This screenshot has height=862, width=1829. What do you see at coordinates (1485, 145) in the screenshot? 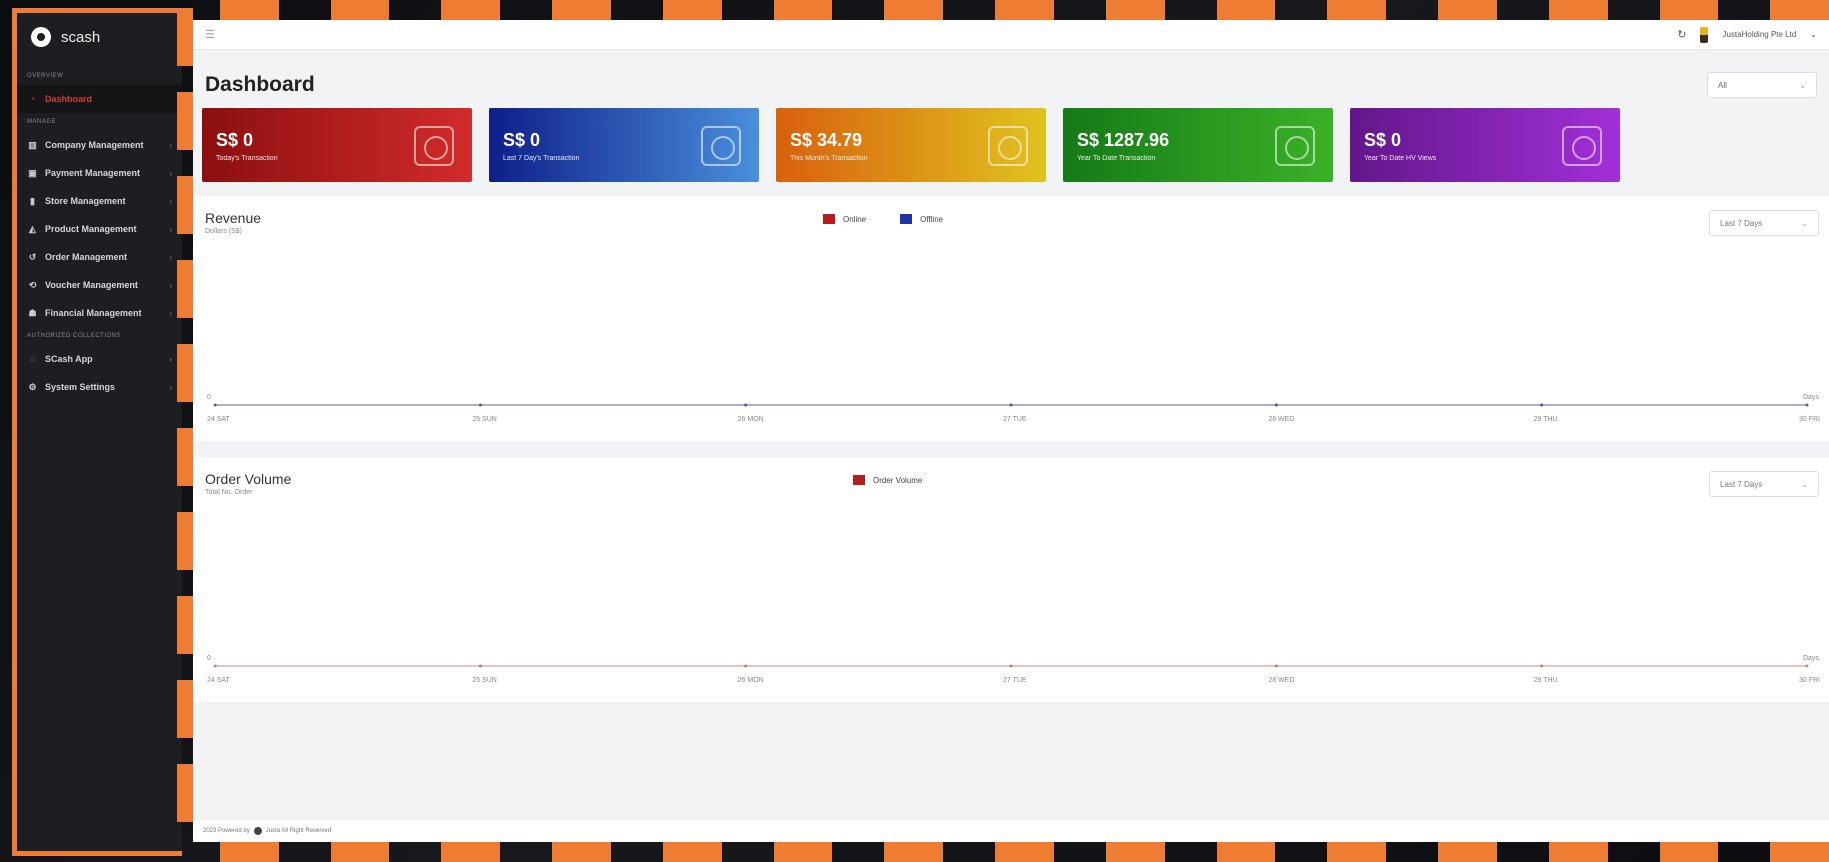
I see `summary-card-hv-views: S$ 0 Year To Date HV Views` at bounding box center [1485, 145].